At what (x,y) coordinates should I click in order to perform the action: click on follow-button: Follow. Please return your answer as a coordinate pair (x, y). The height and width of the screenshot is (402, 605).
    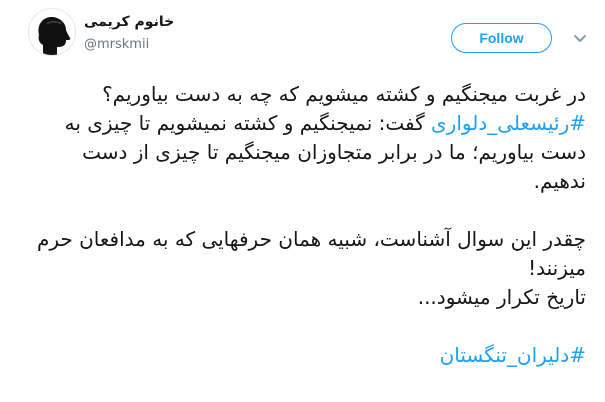
    Looking at the image, I should click on (501, 38).